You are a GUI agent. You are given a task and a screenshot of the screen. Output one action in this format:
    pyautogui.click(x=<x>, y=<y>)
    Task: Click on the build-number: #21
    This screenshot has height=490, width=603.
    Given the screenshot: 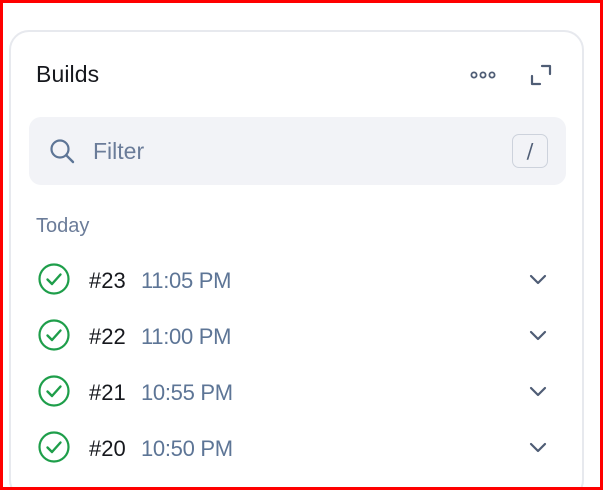 What is the action you would take?
    pyautogui.click(x=107, y=392)
    